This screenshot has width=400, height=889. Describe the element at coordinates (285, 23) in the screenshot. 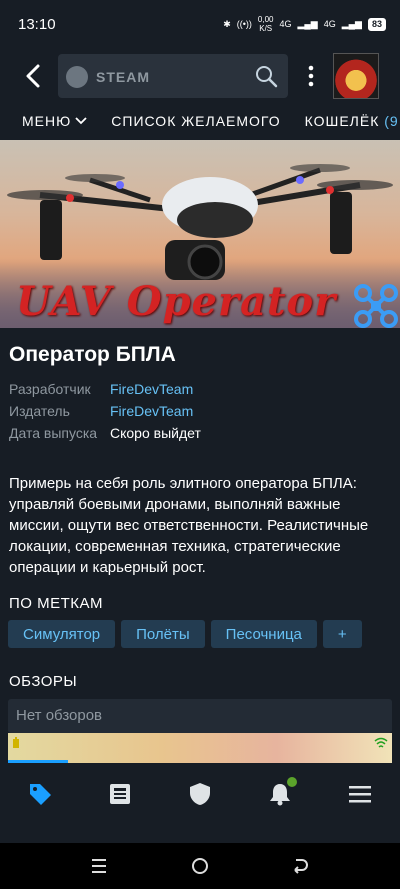

I see `signal-sim1-label: 4G` at that location.